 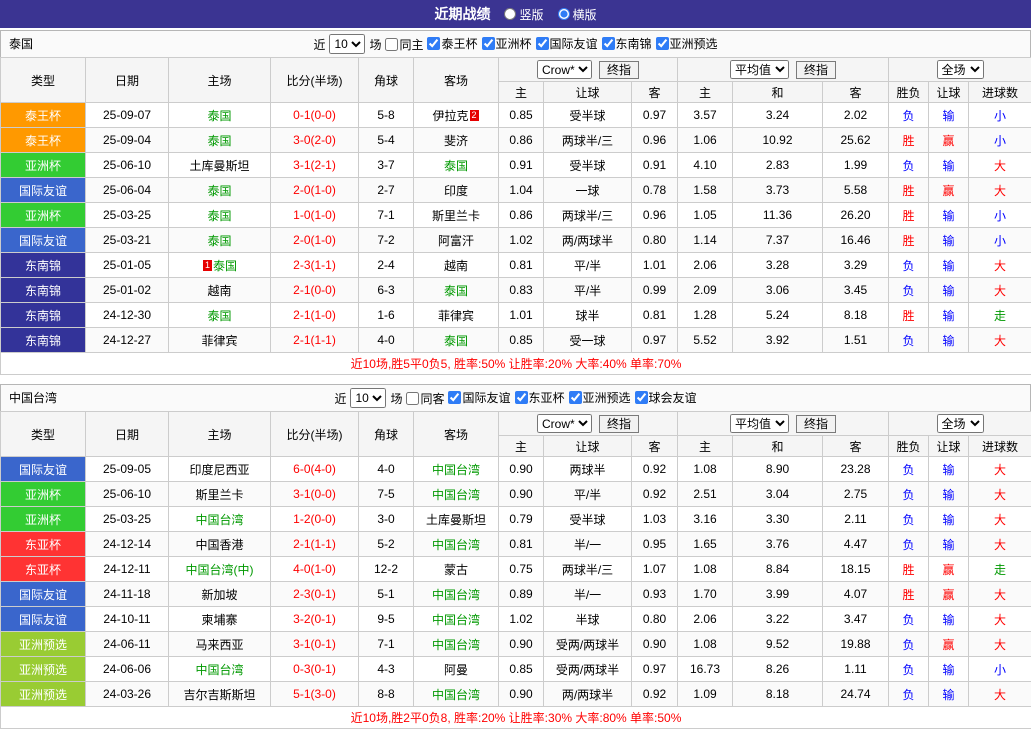 What do you see at coordinates (855, 519) in the screenshot?
I see `avg-away-cell: 2.11` at bounding box center [855, 519].